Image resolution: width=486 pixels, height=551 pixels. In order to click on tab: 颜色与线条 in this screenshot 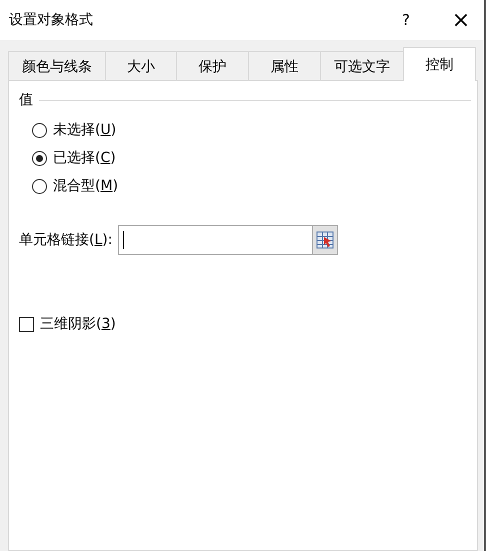, I will do `click(57, 66)`.